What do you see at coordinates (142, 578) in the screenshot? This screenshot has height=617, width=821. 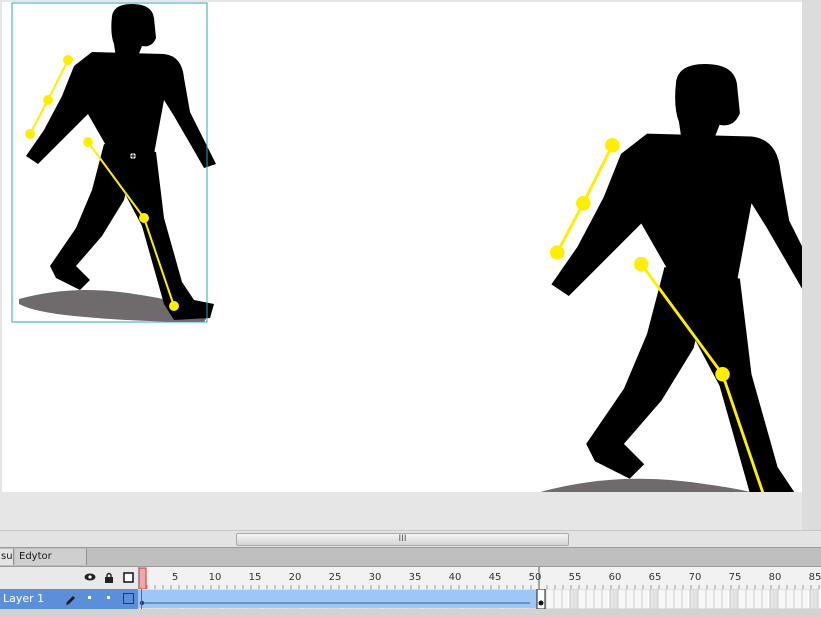 I see `playhead` at bounding box center [142, 578].